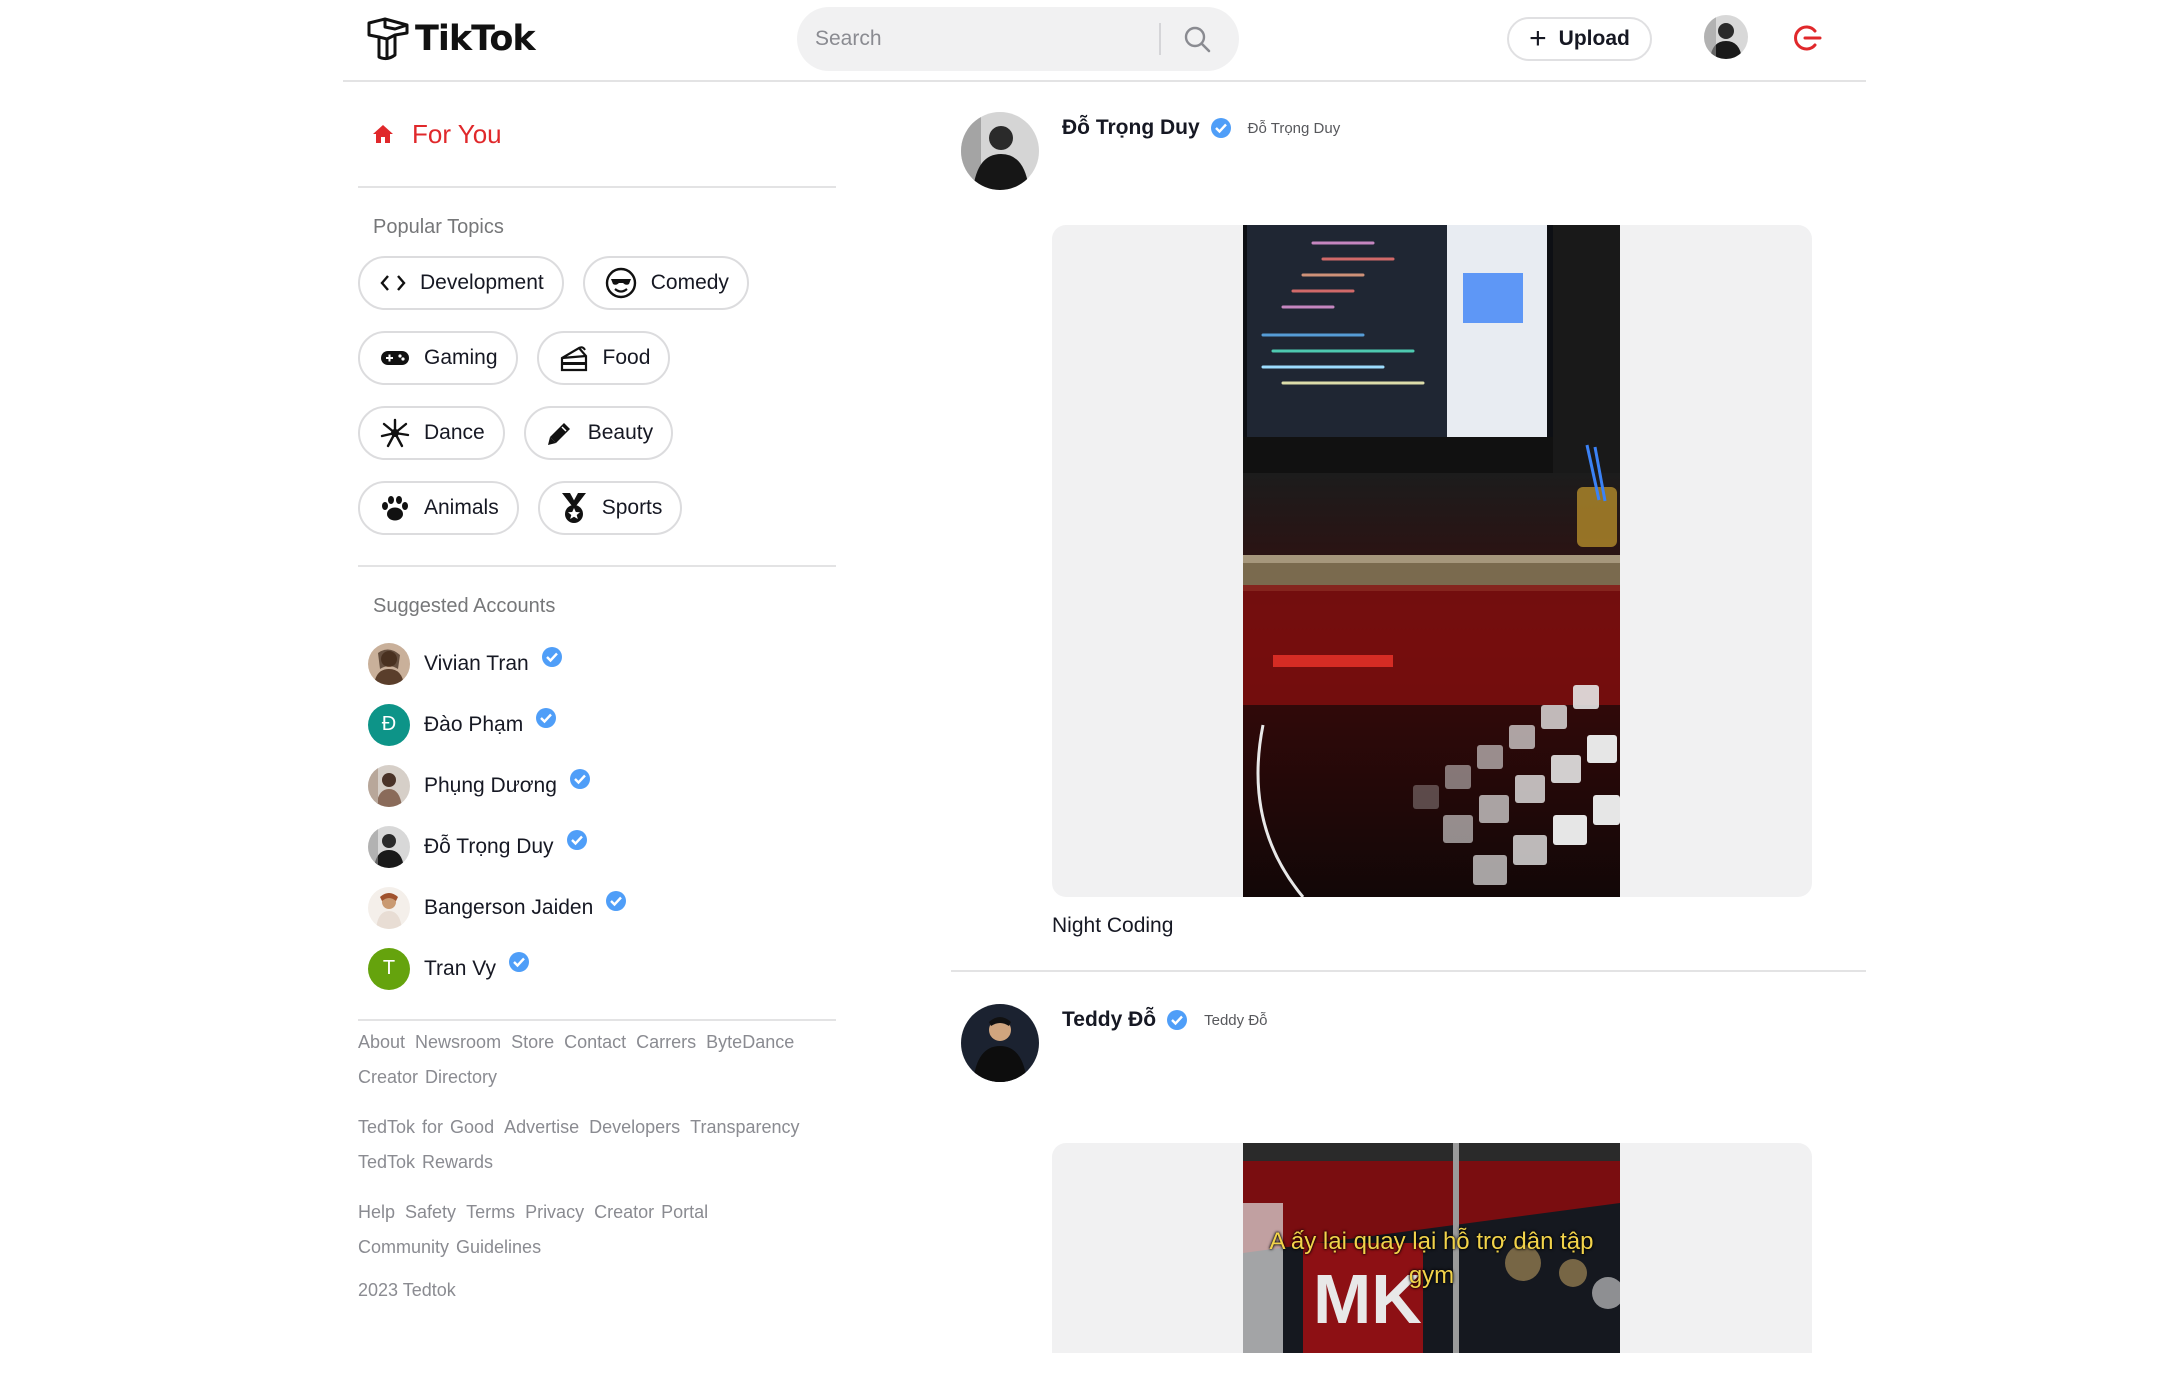  What do you see at coordinates (573, 508) in the screenshot?
I see `medal-icon` at bounding box center [573, 508].